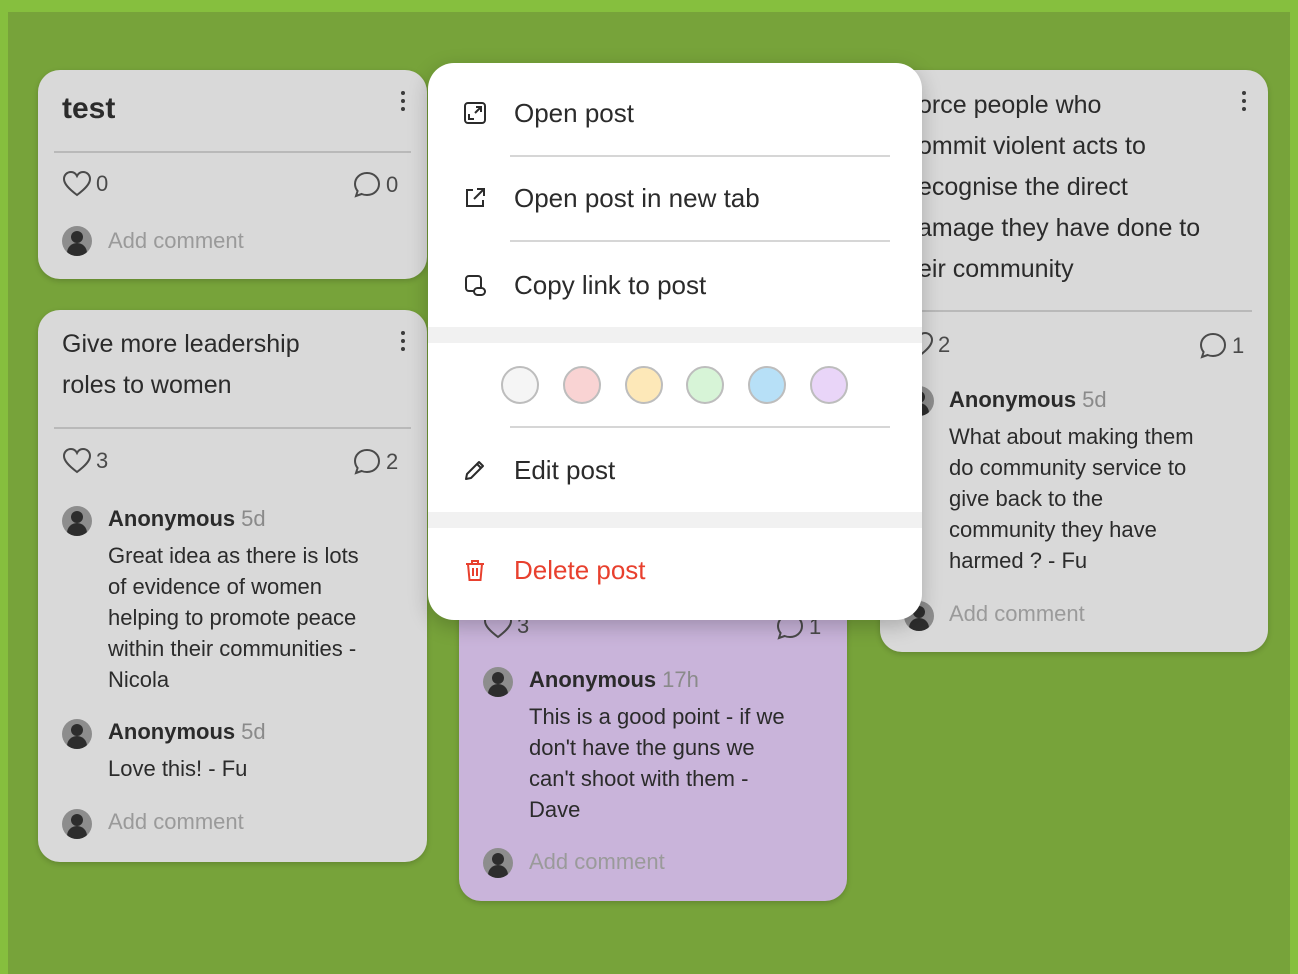 This screenshot has width=1298, height=974. Describe the element at coordinates (77, 183) in the screenshot. I see `heart-icon` at that location.